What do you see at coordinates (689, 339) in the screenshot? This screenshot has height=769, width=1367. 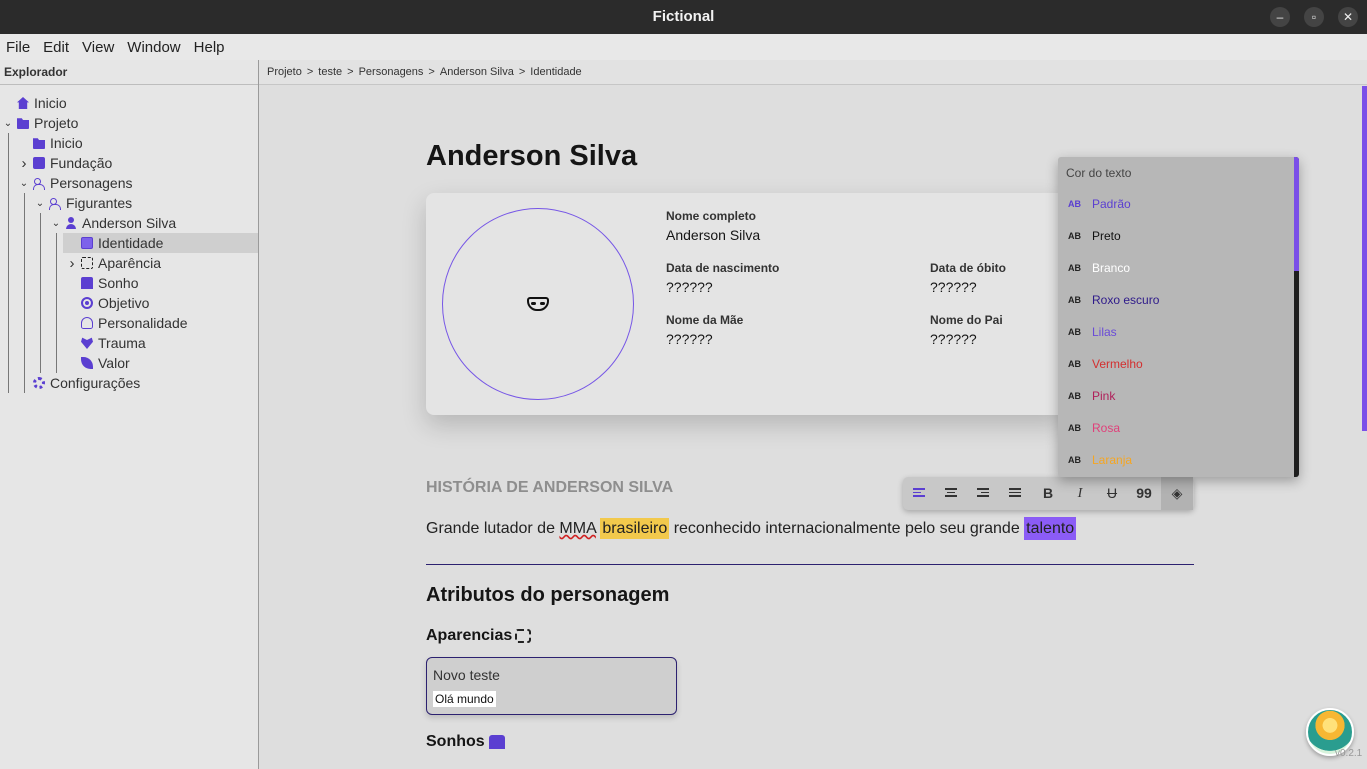 I see `mother-name-value: ??????` at bounding box center [689, 339].